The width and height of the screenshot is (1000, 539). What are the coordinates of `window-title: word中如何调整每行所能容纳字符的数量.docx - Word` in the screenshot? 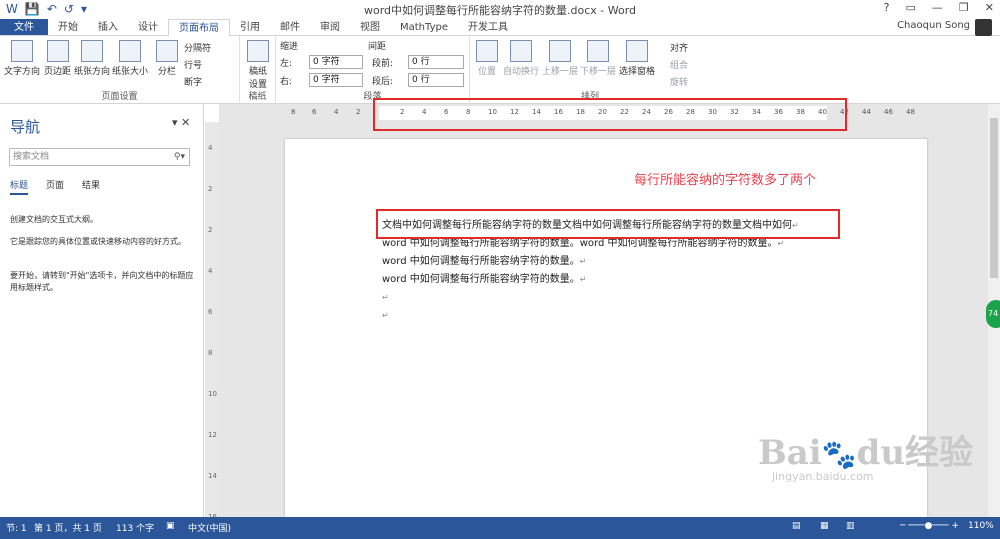 It's located at (500, 10).